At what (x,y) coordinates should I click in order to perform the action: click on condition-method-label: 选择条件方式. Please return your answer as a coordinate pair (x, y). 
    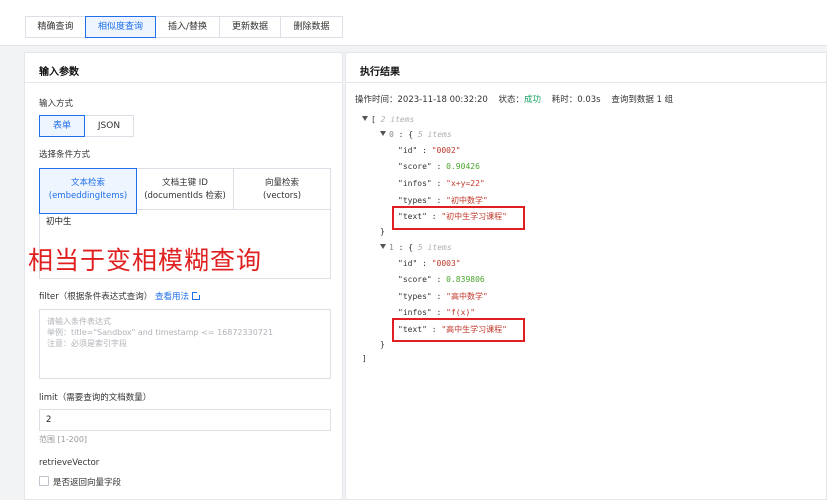
    Looking at the image, I should click on (65, 155).